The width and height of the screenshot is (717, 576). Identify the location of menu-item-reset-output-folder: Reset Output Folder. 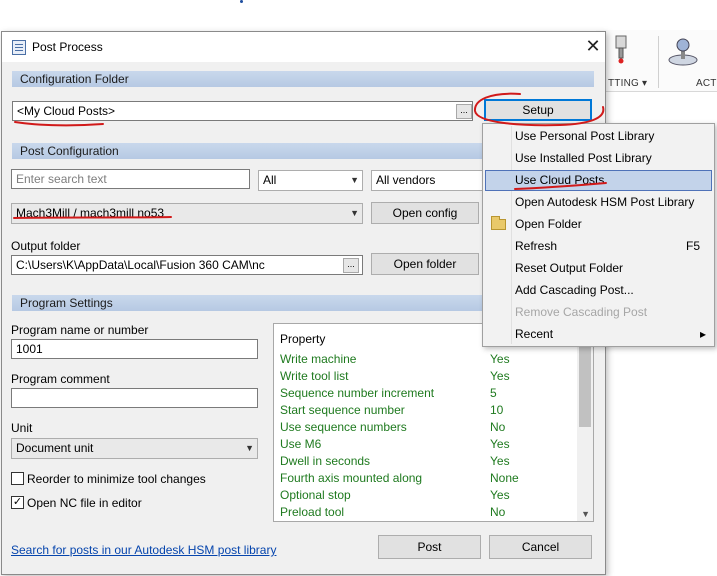
(598, 268).